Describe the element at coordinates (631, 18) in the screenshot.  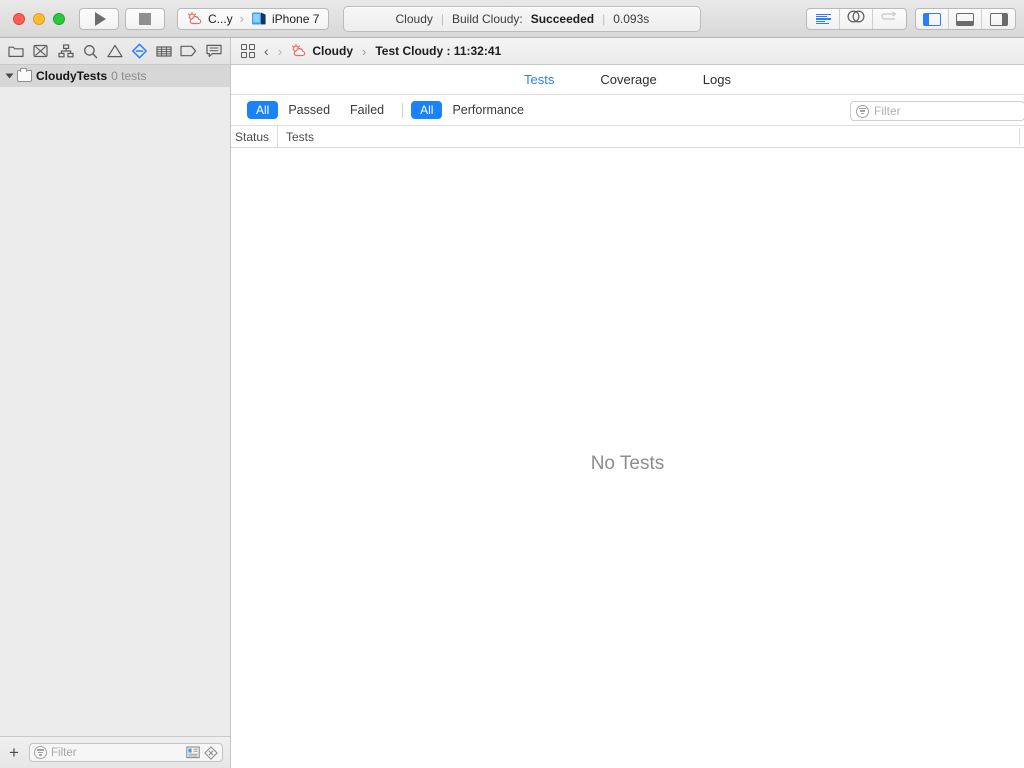
I see `status-duration: 0.093s` at that location.